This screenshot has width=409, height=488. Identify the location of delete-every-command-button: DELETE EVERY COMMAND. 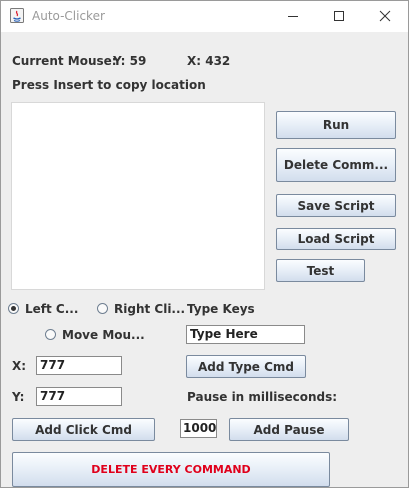
(171, 469).